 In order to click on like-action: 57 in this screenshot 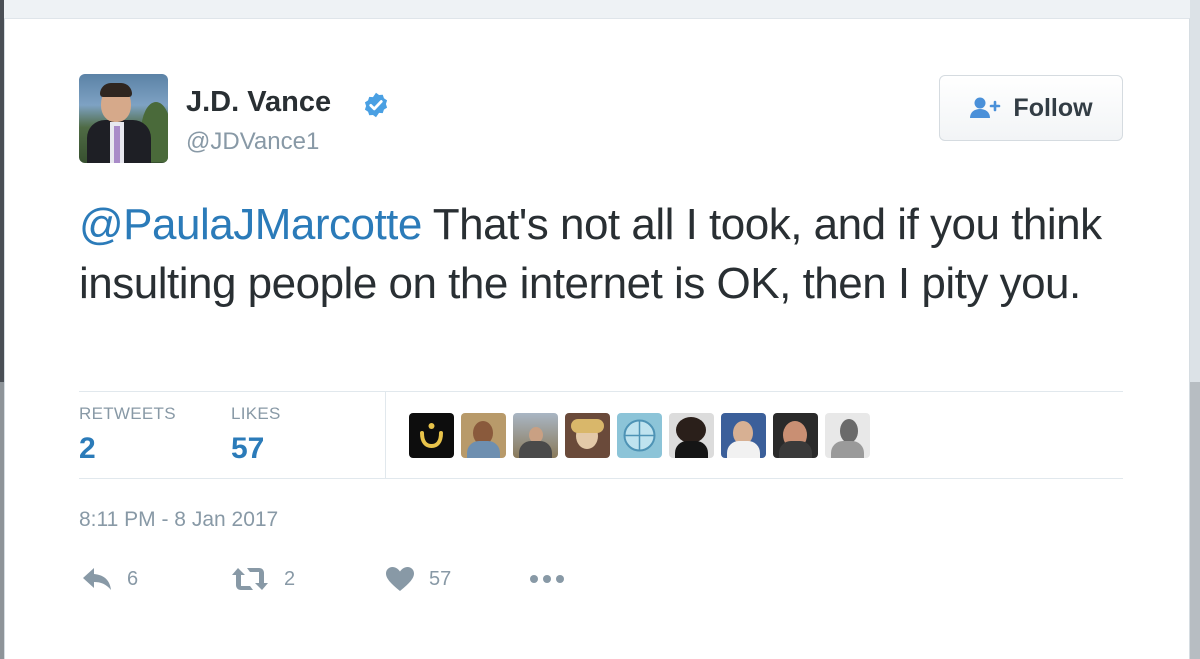, I will do `click(418, 579)`.